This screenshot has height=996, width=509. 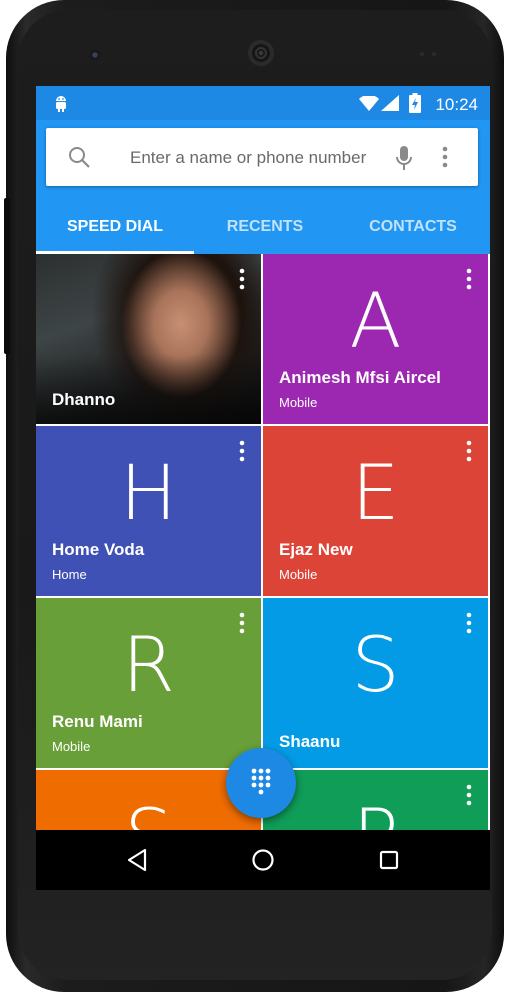 What do you see at coordinates (375, 320) in the screenshot?
I see `contact-initial: A` at bounding box center [375, 320].